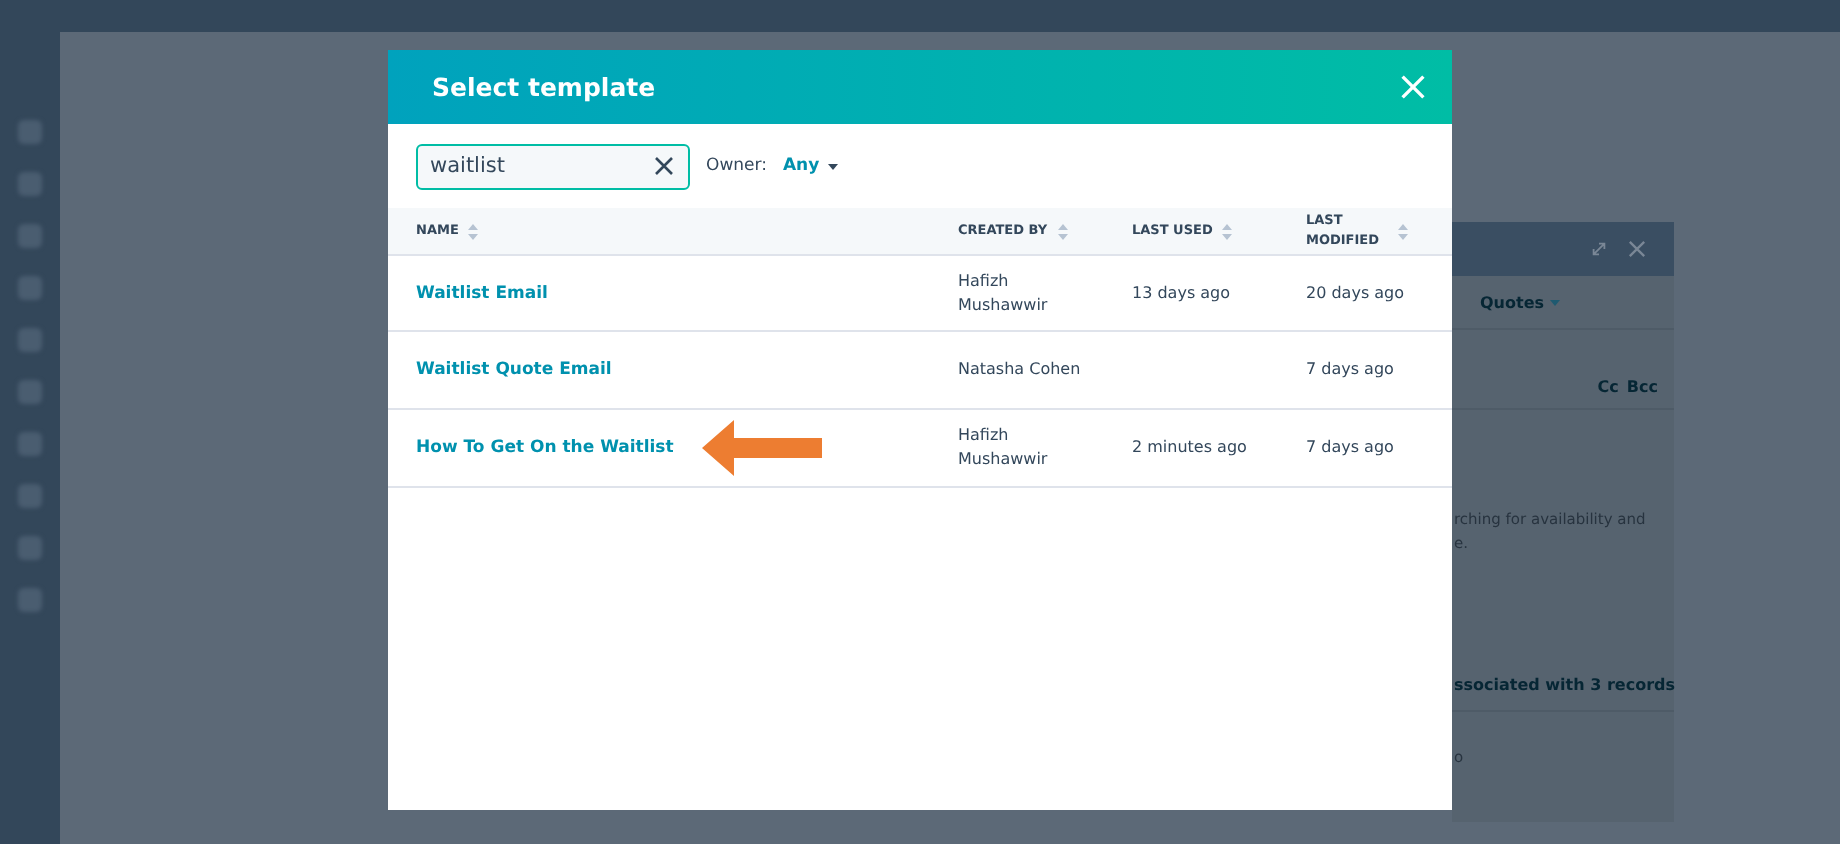  I want to click on dialog-title: Select template, so click(544, 87).